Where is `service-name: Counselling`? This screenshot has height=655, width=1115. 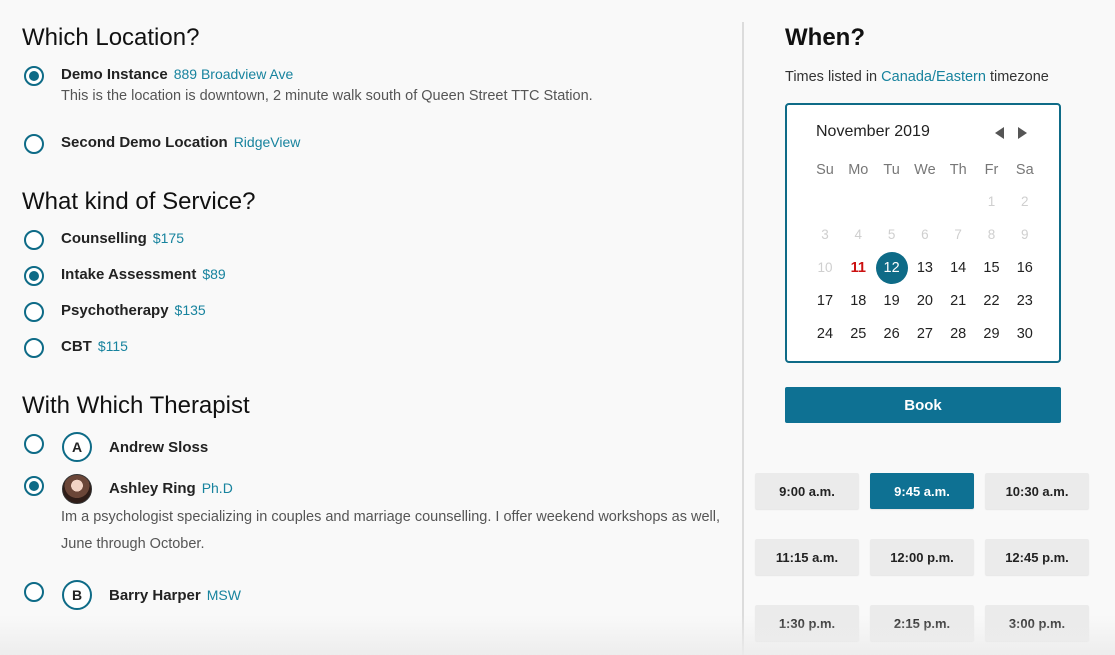
service-name: Counselling is located at coordinates (104, 238).